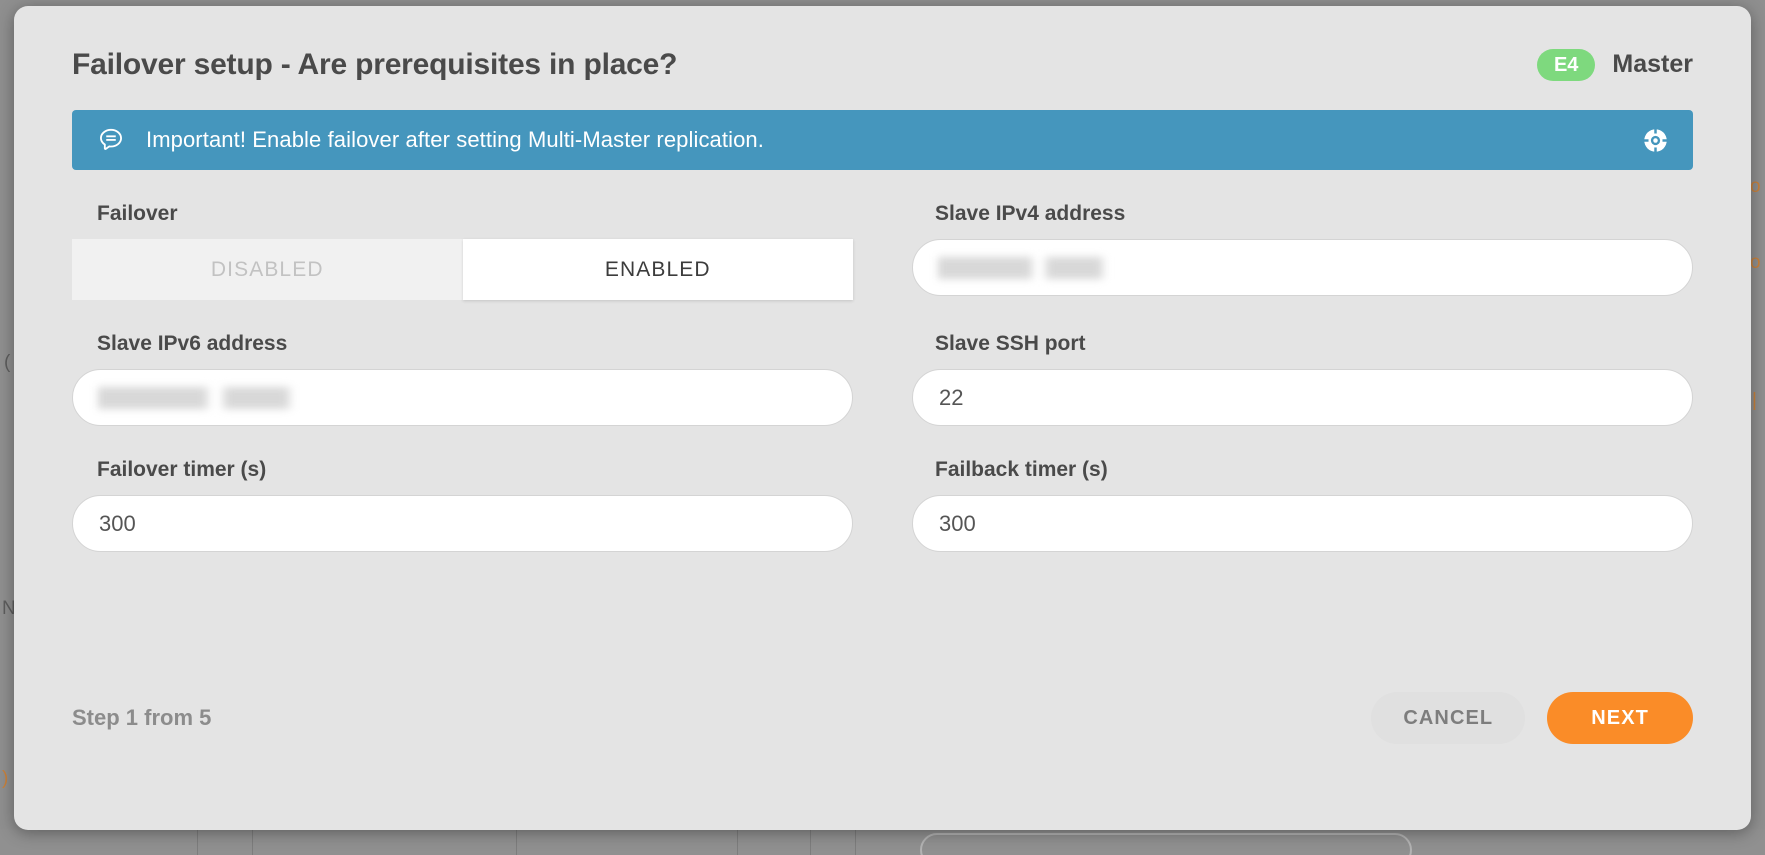 The height and width of the screenshot is (855, 1765). I want to click on failover-toggle: DISABLED ENABLED, so click(462, 269).